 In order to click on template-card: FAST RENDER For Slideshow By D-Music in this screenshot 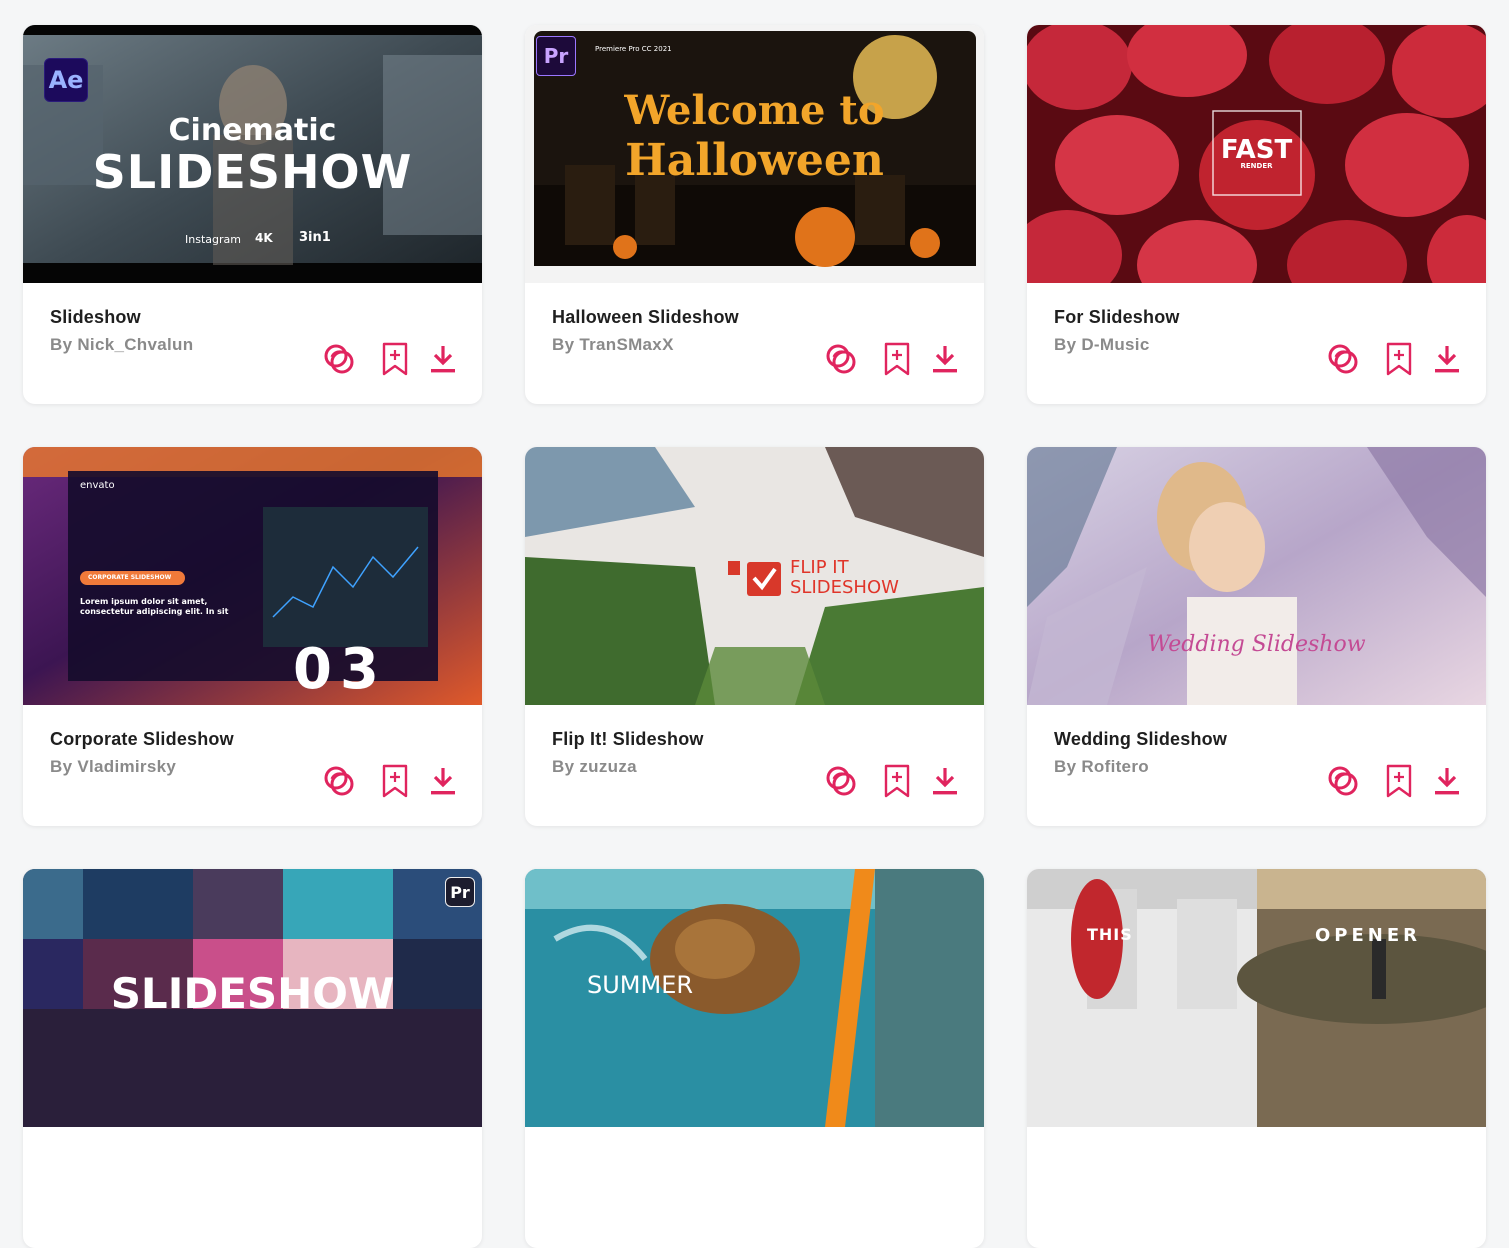, I will do `click(1256, 214)`.